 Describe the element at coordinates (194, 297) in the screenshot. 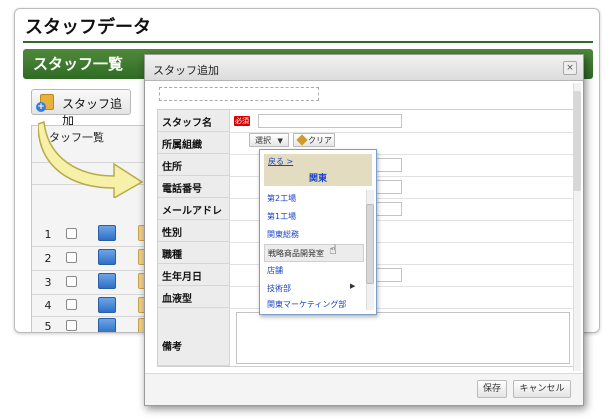

I see `label-blood-type: 血液型` at that location.